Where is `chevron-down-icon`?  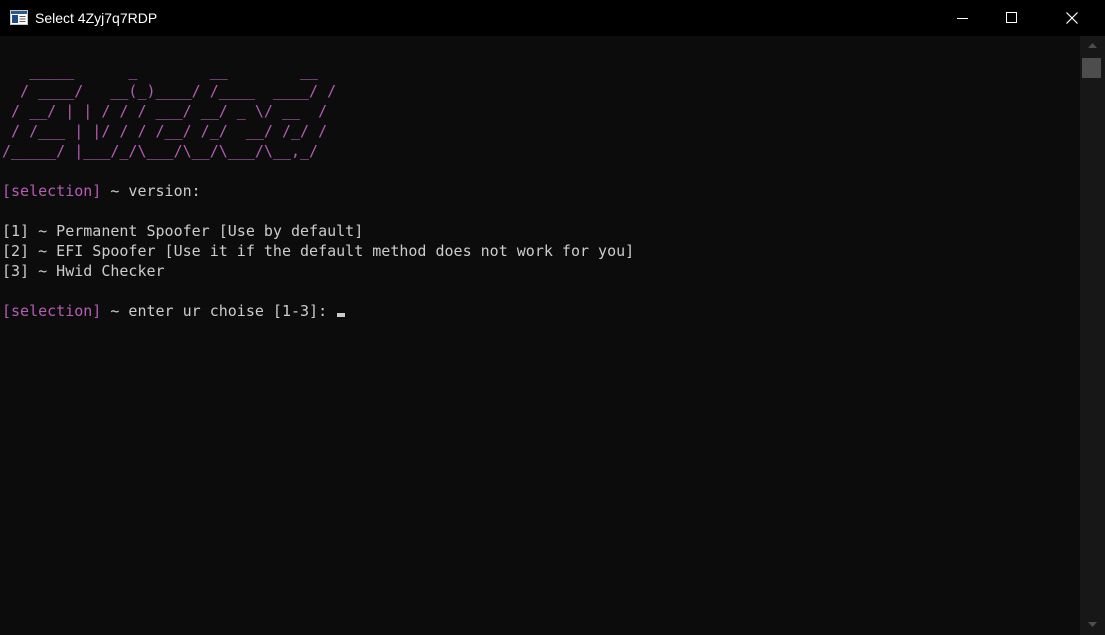
chevron-down-icon is located at coordinates (1092, 624).